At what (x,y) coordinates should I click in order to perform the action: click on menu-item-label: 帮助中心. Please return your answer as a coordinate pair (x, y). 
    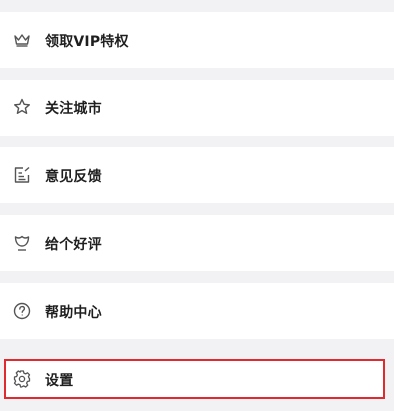
    Looking at the image, I should click on (73, 313).